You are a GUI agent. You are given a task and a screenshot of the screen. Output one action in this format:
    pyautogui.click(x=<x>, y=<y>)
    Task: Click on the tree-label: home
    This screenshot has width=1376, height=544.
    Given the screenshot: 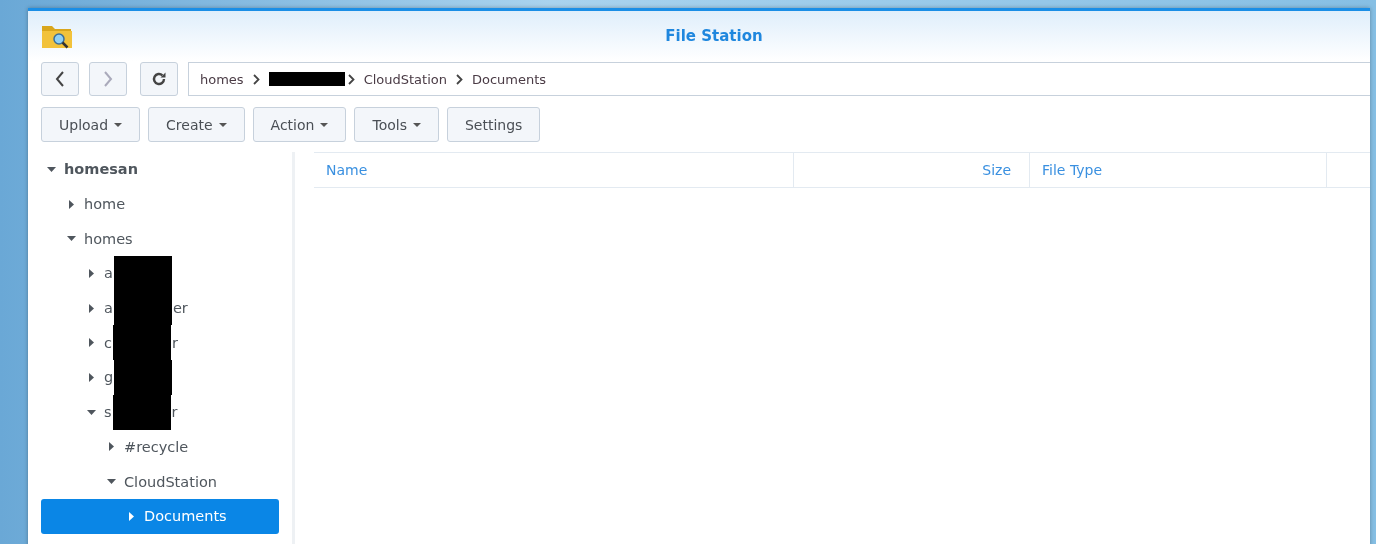 What is the action you would take?
    pyautogui.click(x=105, y=204)
    